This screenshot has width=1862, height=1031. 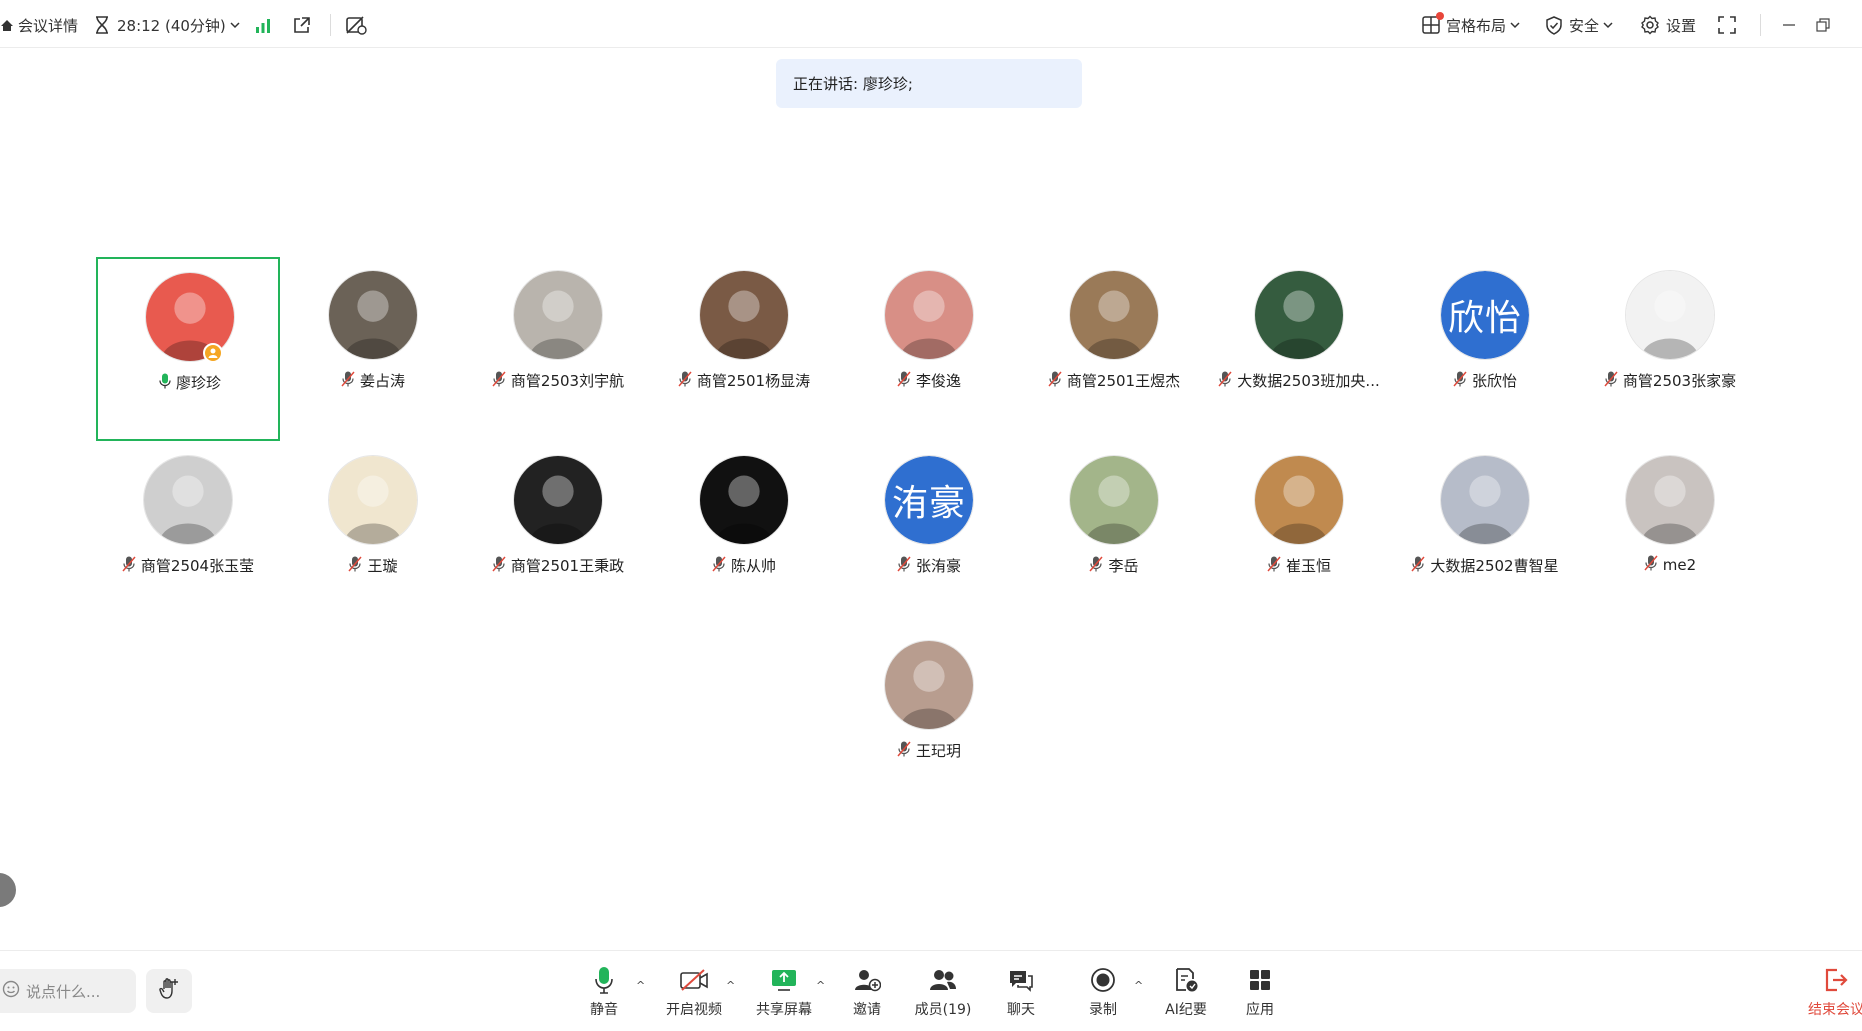 I want to click on network-signal-icon, so click(x=263, y=25).